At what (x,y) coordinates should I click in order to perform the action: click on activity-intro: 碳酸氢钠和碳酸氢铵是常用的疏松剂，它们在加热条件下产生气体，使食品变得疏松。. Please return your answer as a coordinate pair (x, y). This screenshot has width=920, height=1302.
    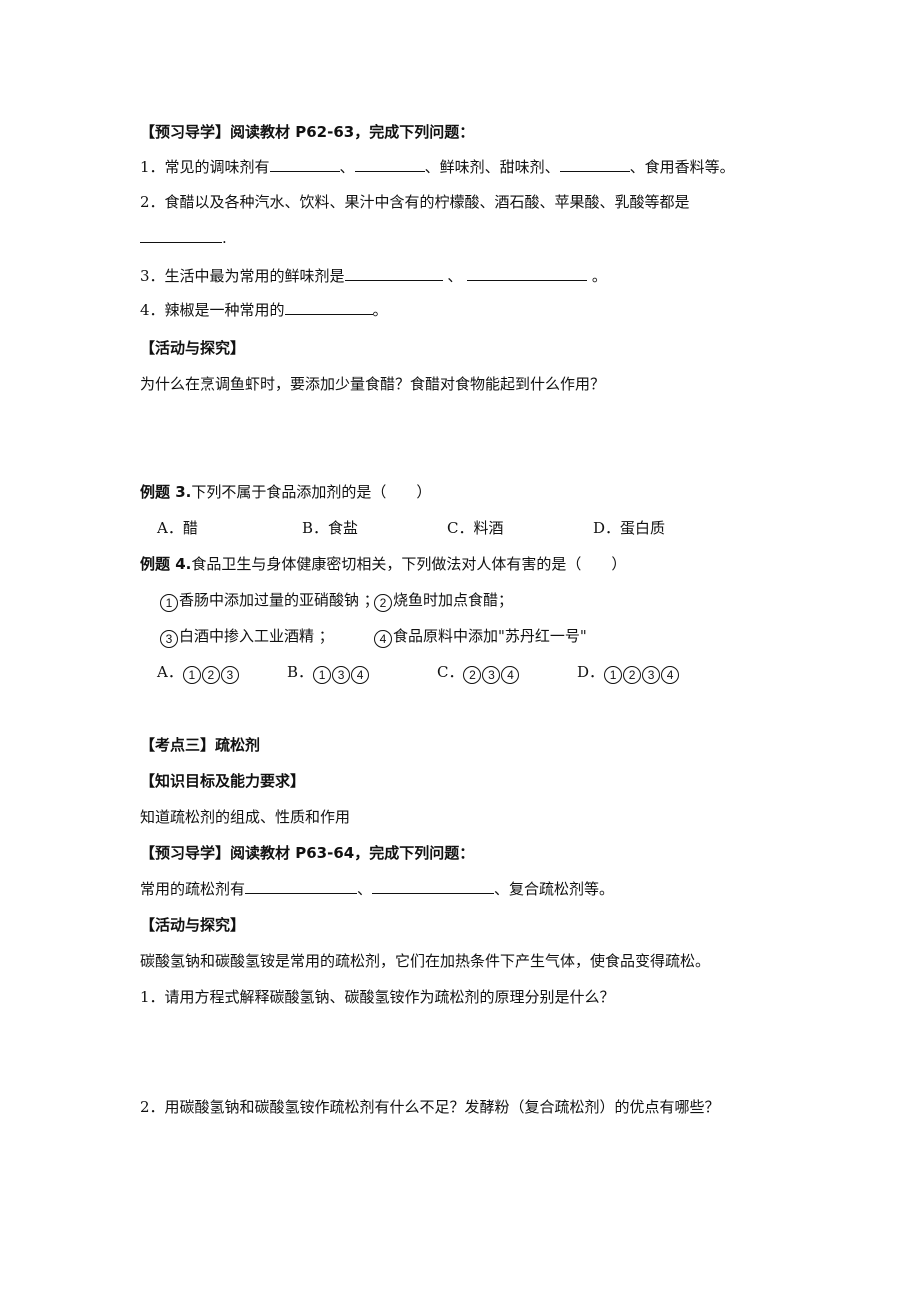
    Looking at the image, I should click on (425, 961).